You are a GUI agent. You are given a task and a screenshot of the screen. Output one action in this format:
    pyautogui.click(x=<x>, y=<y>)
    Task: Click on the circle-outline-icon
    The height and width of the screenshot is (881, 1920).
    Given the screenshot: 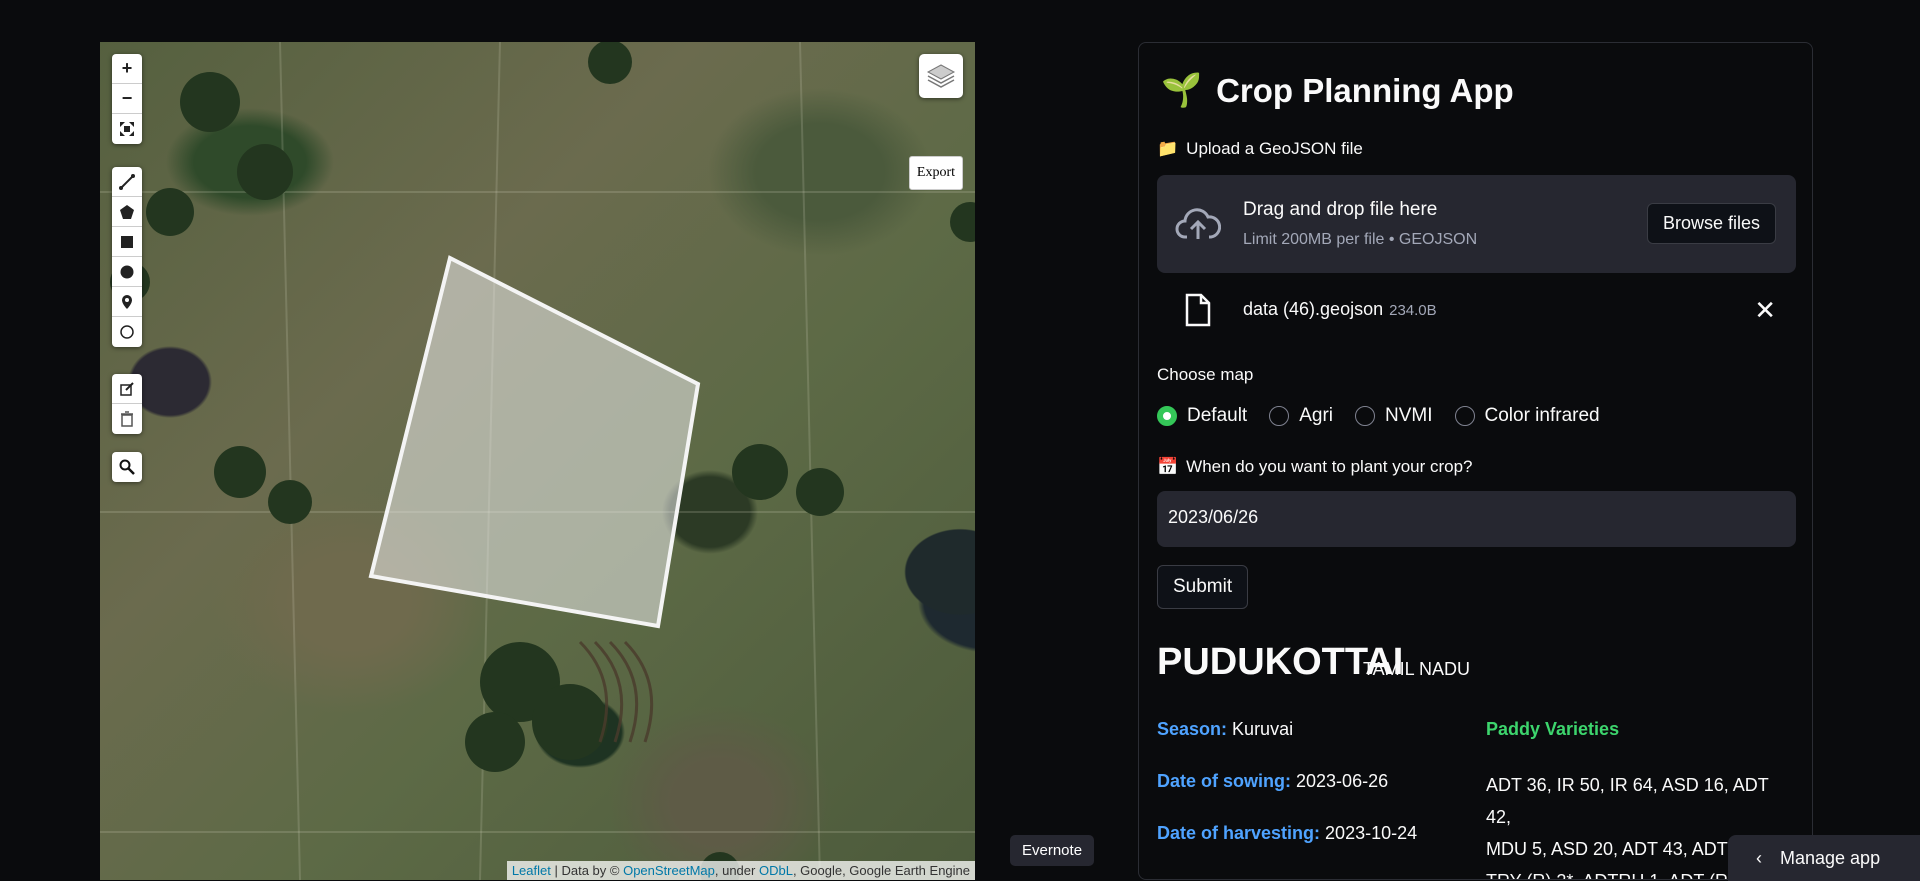 What is the action you would take?
    pyautogui.click(x=127, y=332)
    